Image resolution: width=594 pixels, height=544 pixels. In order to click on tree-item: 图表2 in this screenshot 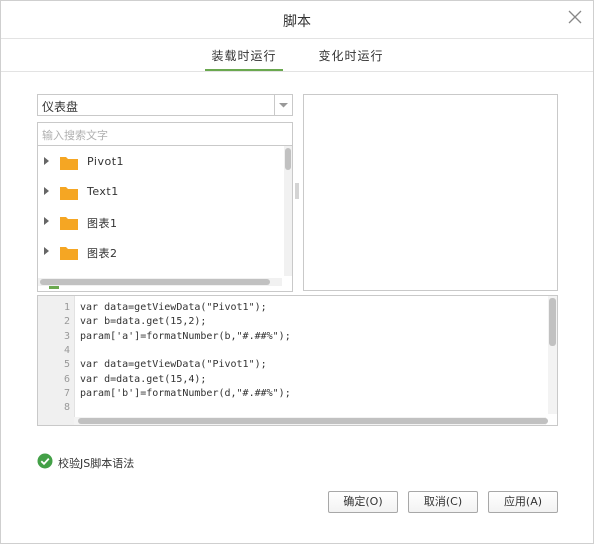, I will do `click(158, 252)`.